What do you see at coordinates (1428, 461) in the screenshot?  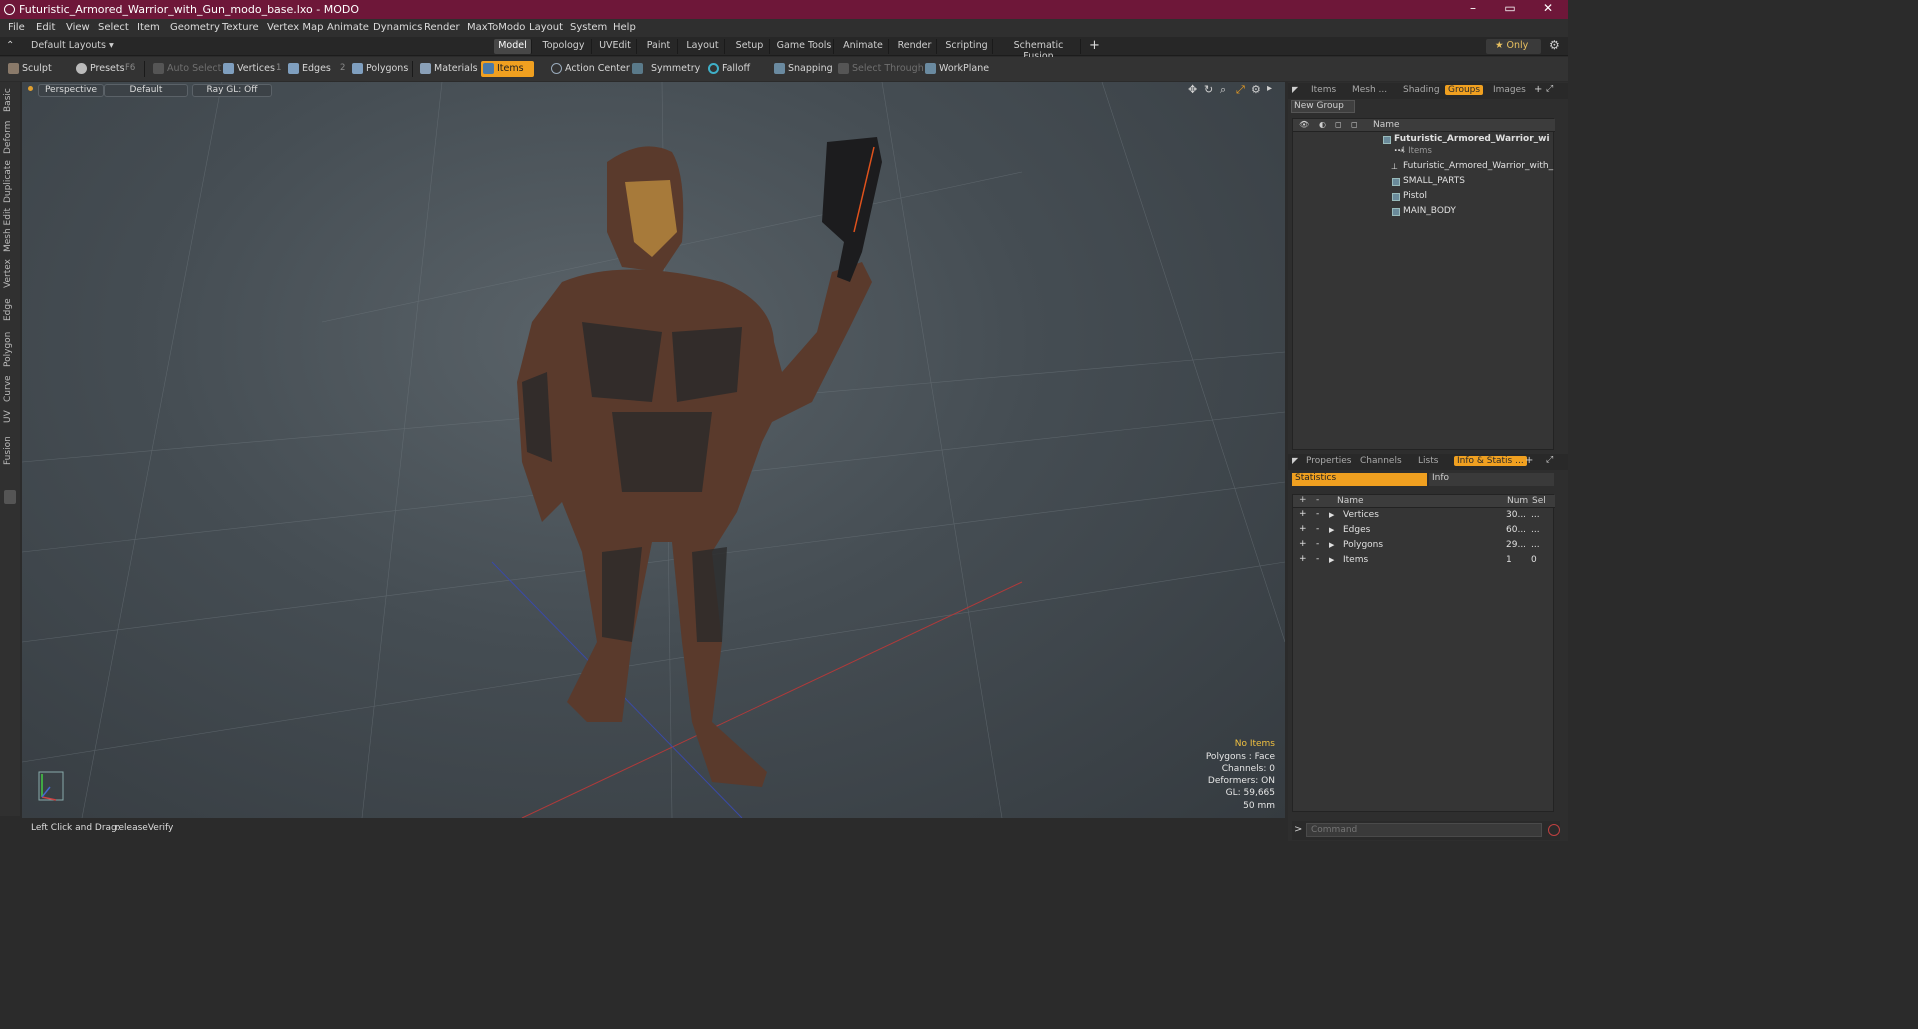 I see `tab-lists: Lists` at bounding box center [1428, 461].